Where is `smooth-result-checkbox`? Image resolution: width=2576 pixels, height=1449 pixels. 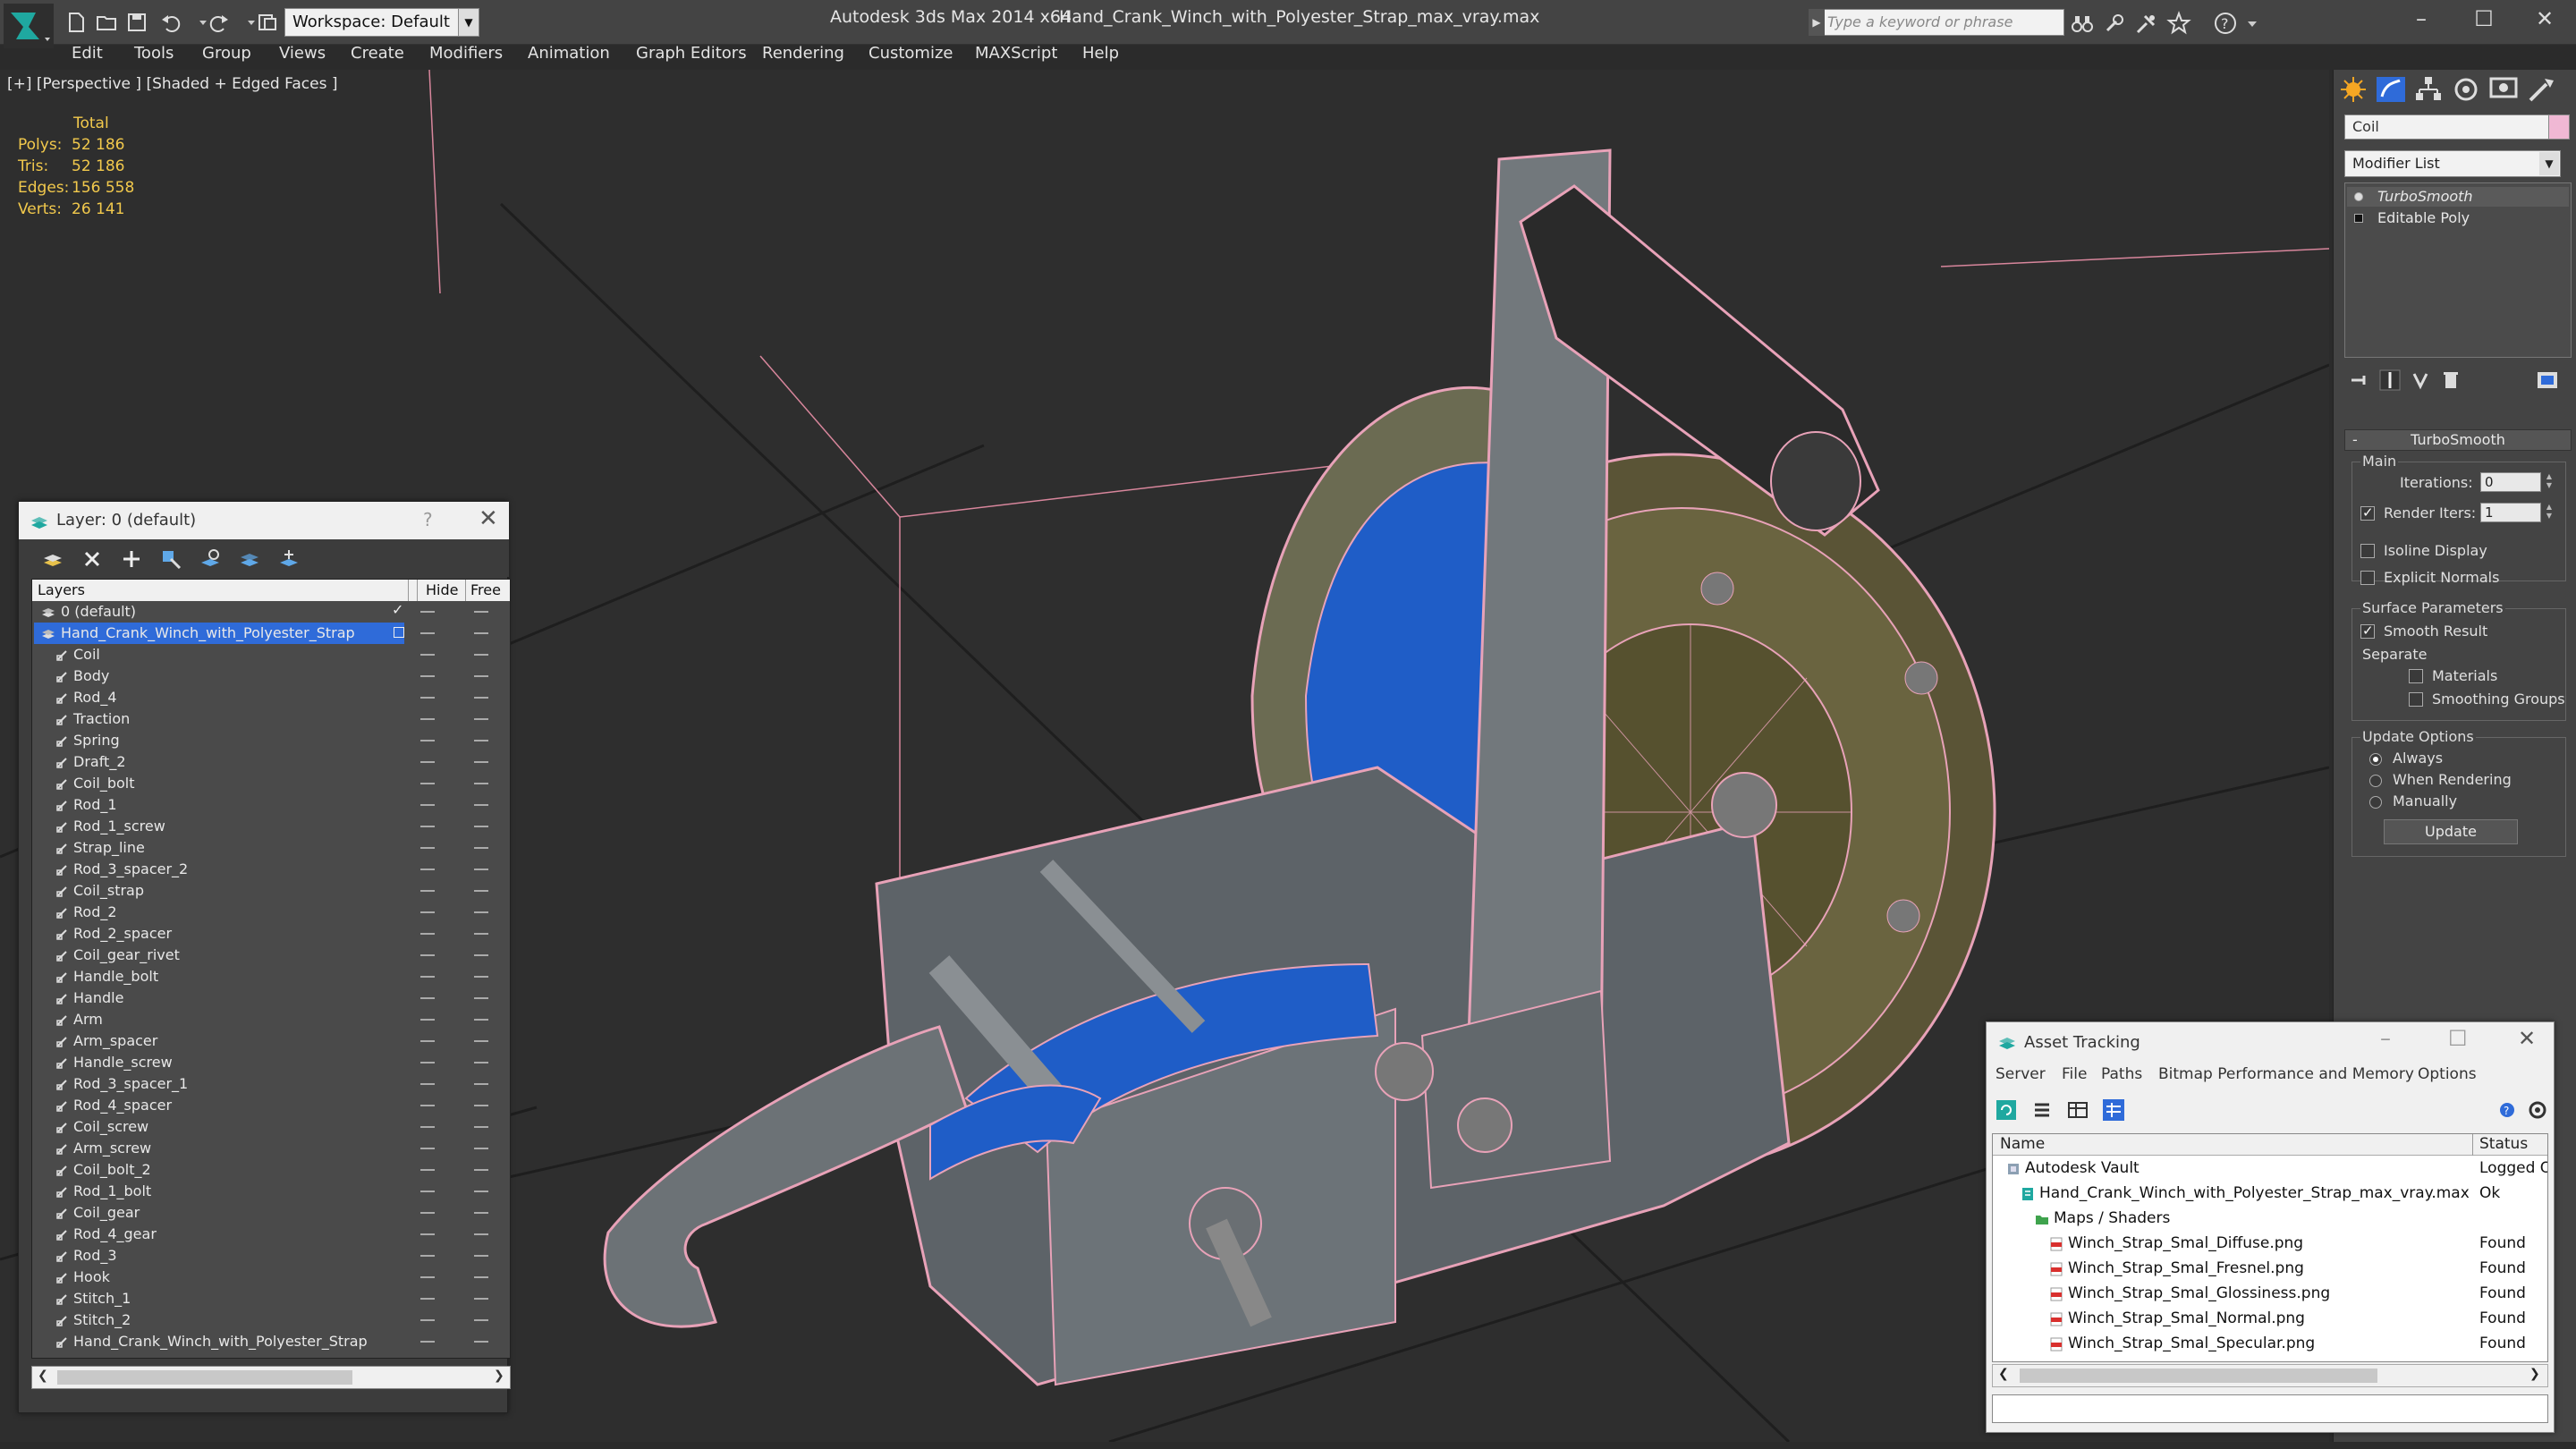
smooth-result-checkbox is located at coordinates (2367, 631).